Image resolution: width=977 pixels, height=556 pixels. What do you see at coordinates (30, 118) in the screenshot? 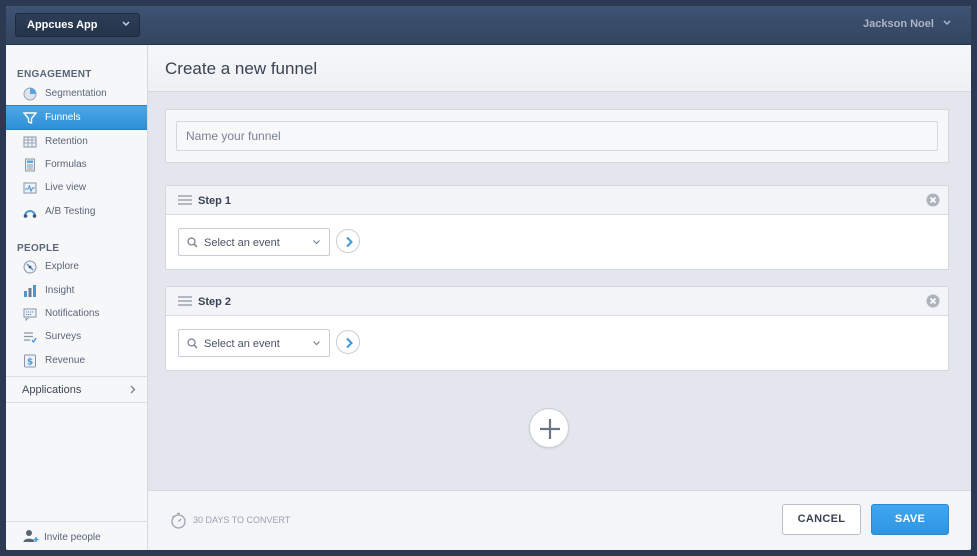
I see `funnel-icon` at bounding box center [30, 118].